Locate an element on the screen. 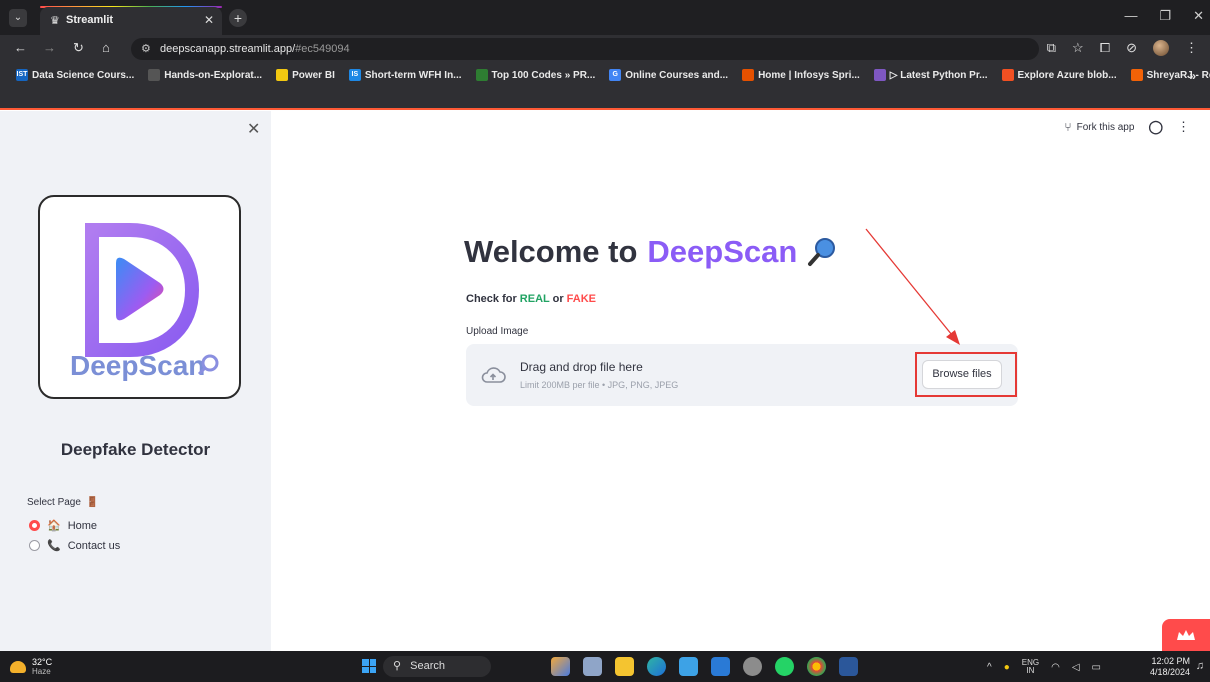 The height and width of the screenshot is (682, 1210). notification-bell-icon: ♫ is located at coordinates (1200, 666).